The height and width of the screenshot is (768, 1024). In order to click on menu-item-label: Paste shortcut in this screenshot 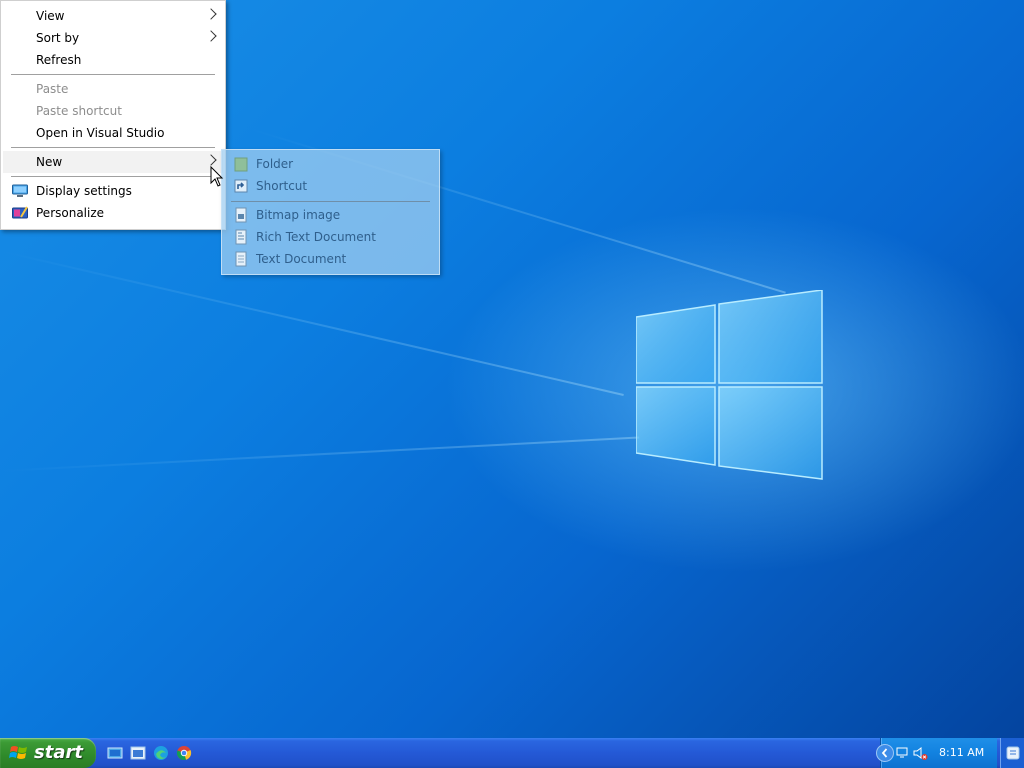, I will do `click(79, 111)`.